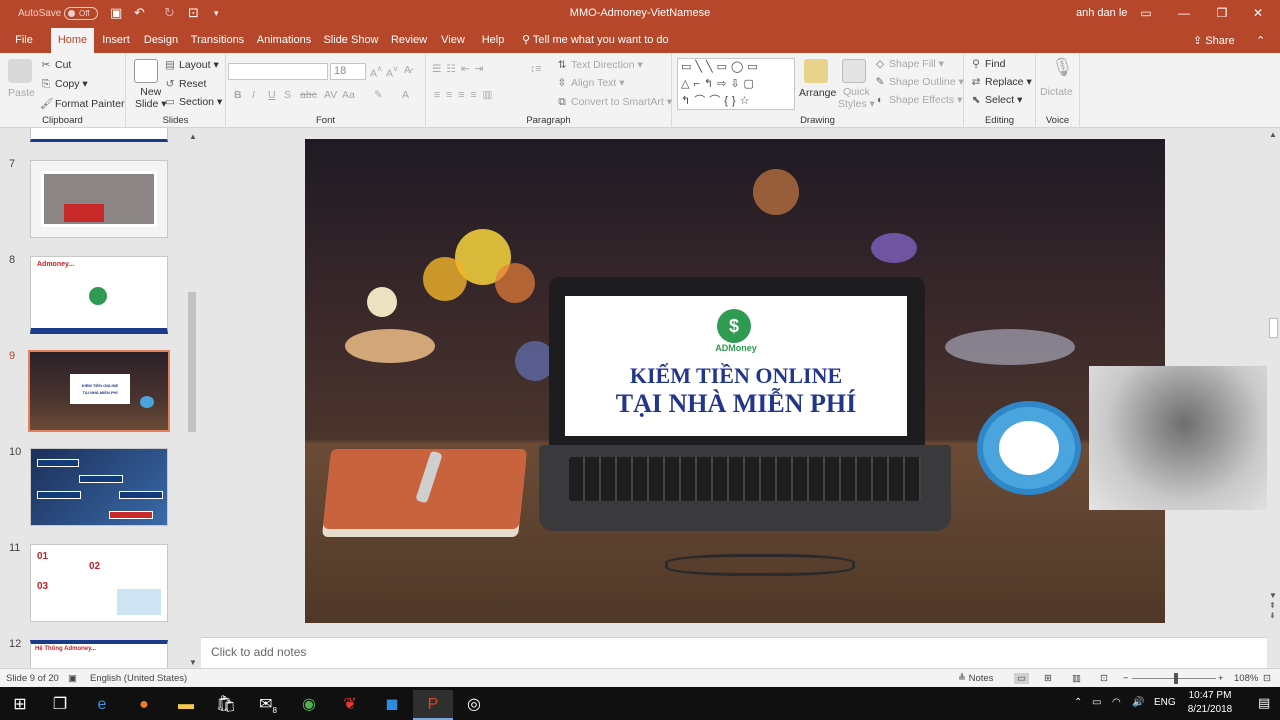  I want to click on thumbnails-scrollbar: ▲ ▼, so click(192, 399).